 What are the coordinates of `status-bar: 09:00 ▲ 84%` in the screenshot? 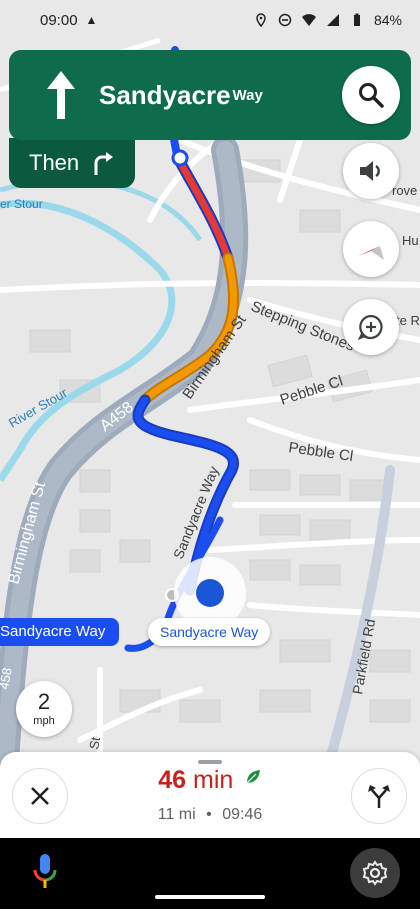 It's located at (210, 20).